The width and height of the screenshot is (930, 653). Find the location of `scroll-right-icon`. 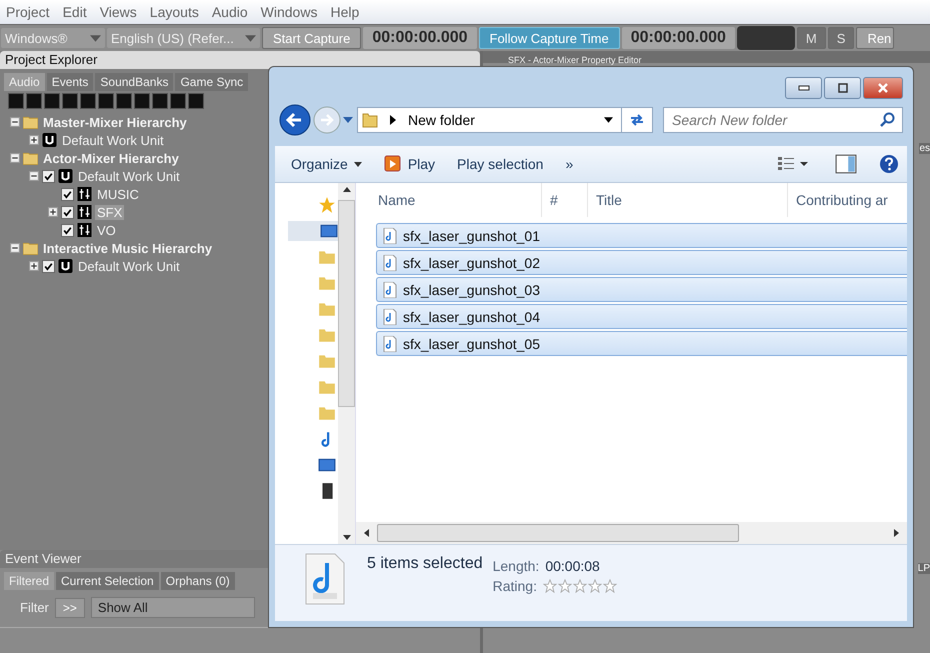

scroll-right-icon is located at coordinates (896, 533).